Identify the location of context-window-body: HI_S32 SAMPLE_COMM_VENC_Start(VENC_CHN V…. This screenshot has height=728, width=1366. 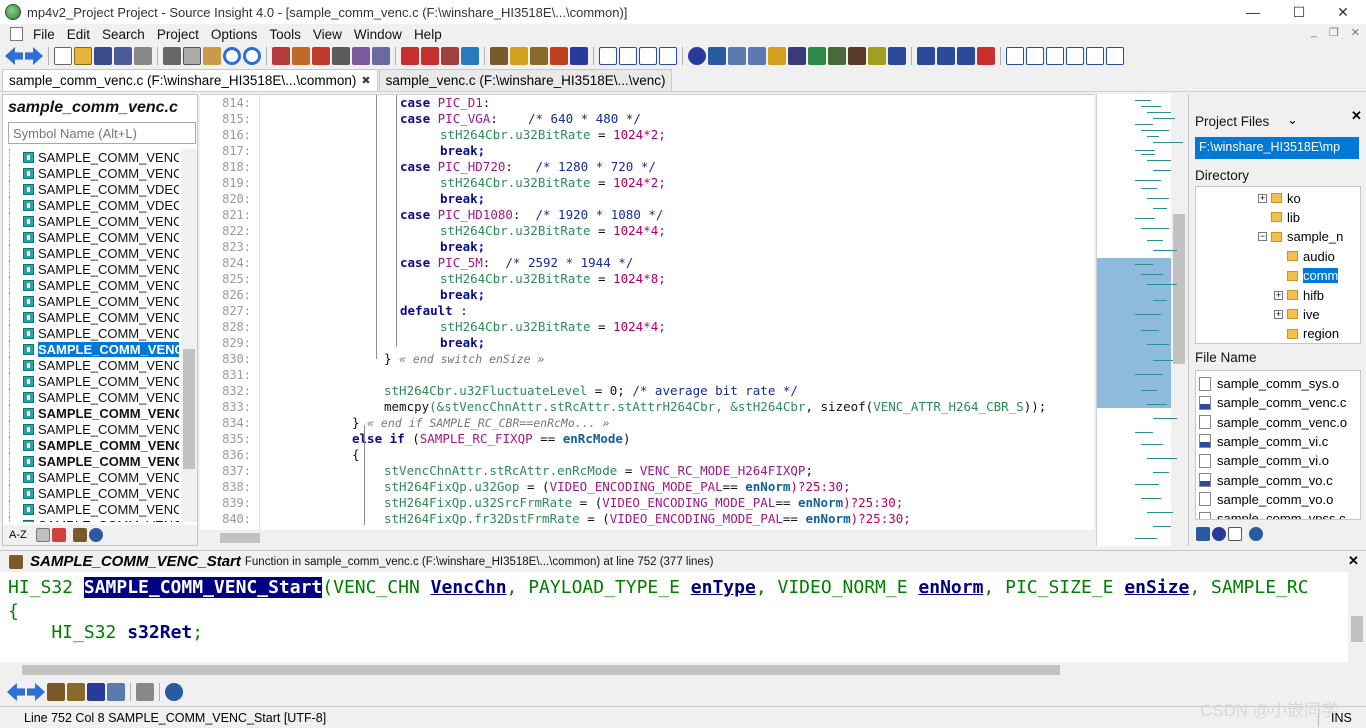
(674, 617).